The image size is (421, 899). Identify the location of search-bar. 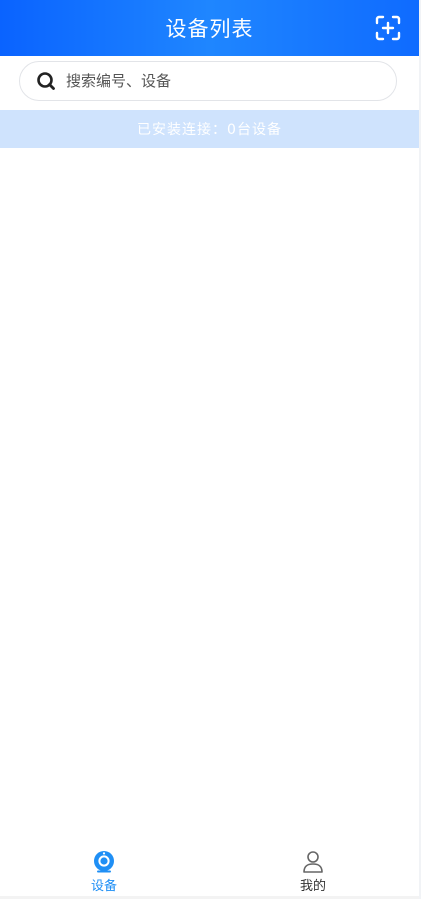
(208, 81).